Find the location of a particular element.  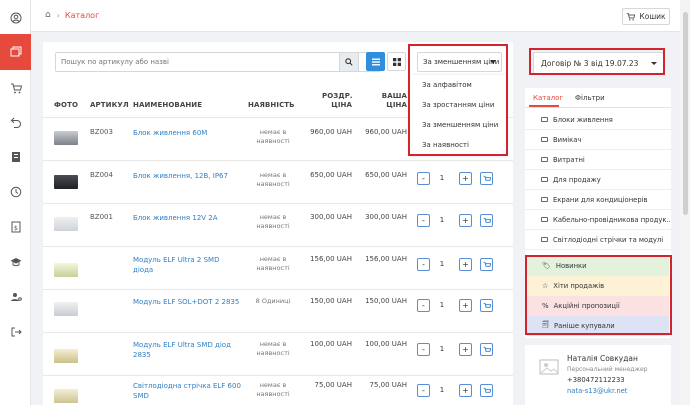

home-icon: ⌂ is located at coordinates (48, 15).